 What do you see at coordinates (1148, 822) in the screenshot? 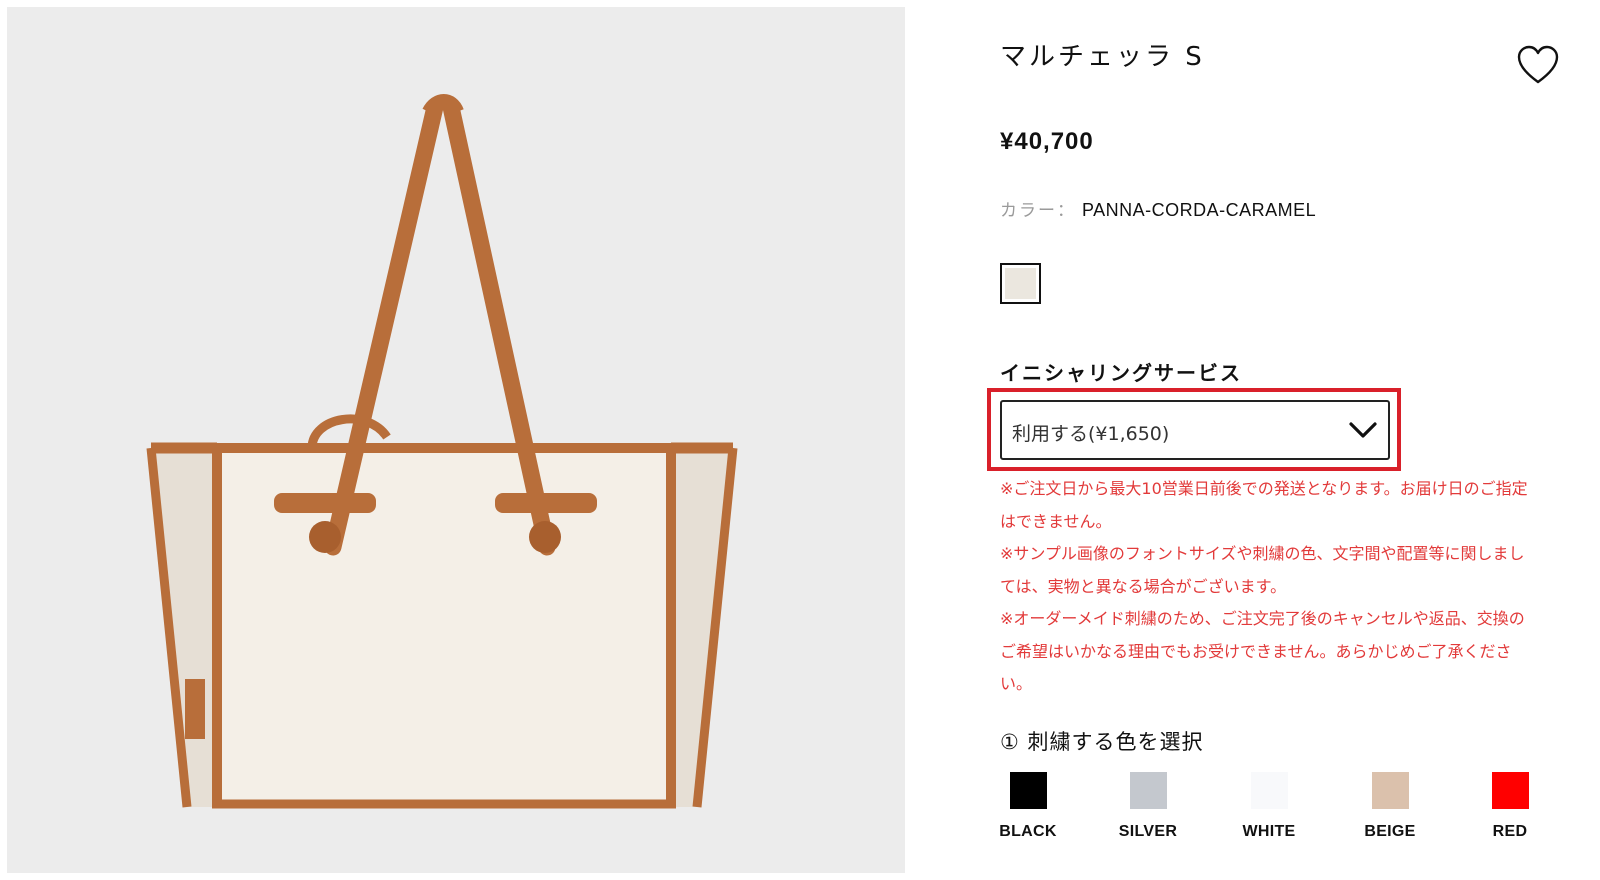
I see `embroidery-option-silver: SILVER` at bounding box center [1148, 822].